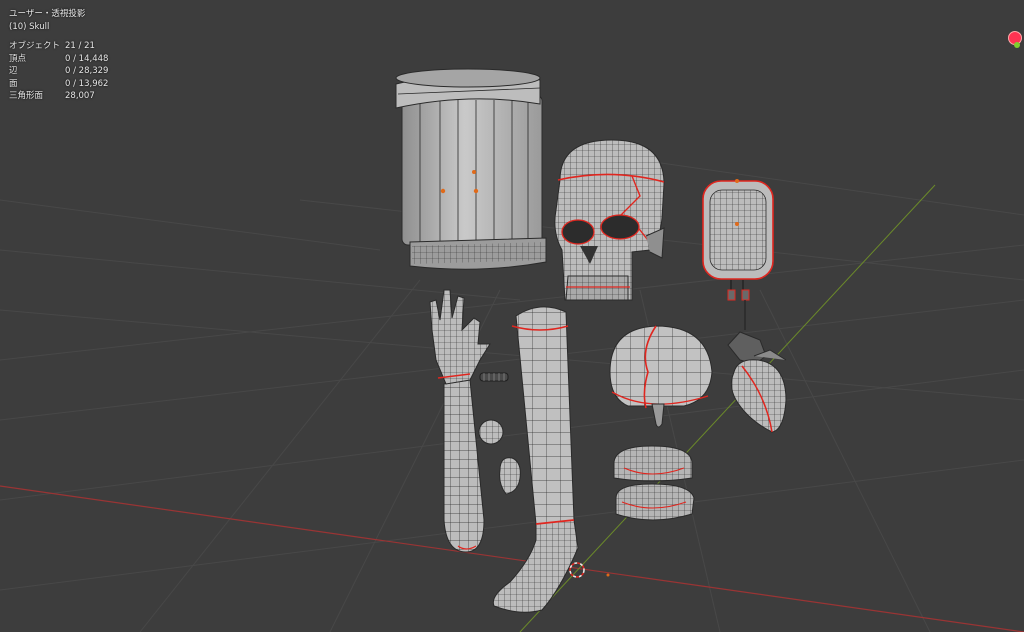 The height and width of the screenshot is (632, 1024). What do you see at coordinates (47, 14) in the screenshot?
I see `view-mode-label: ユーザー・透視投影` at bounding box center [47, 14].